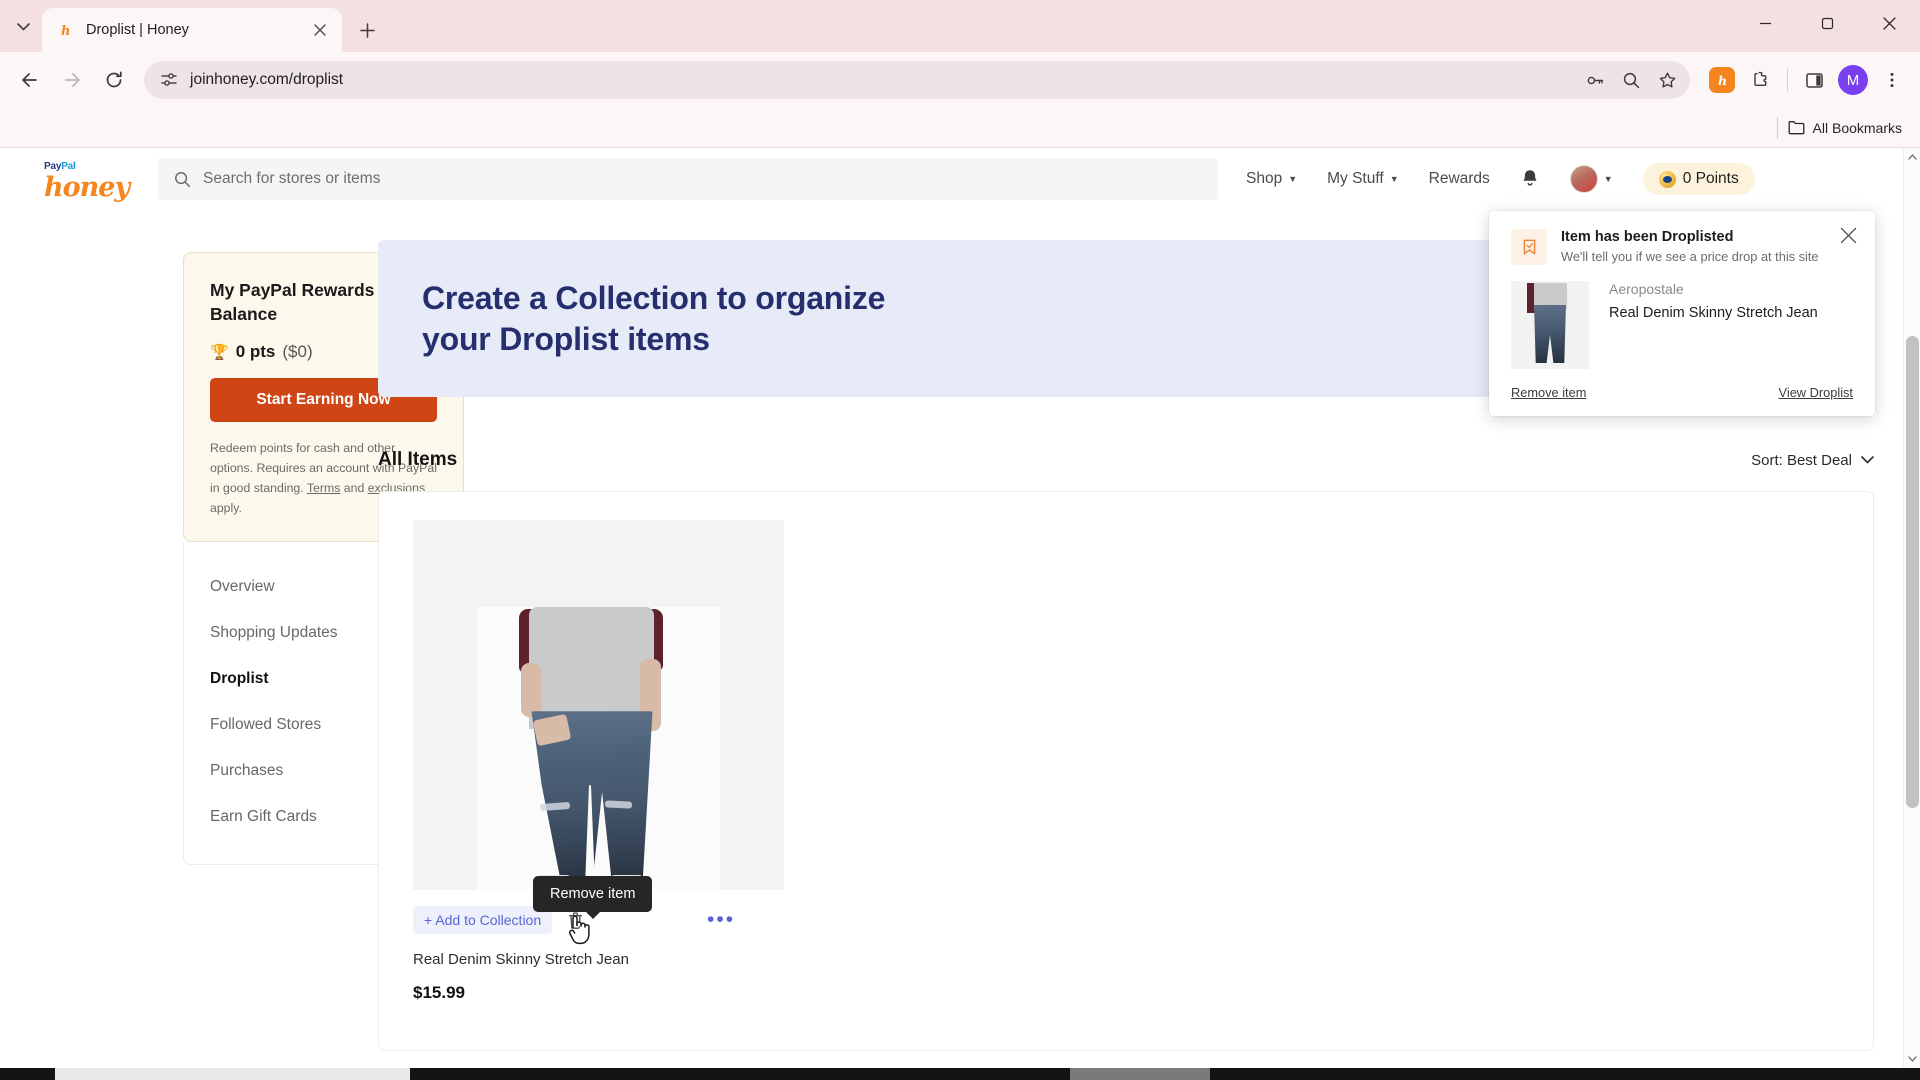  I want to click on toolbar-right: h M, so click(1805, 80).